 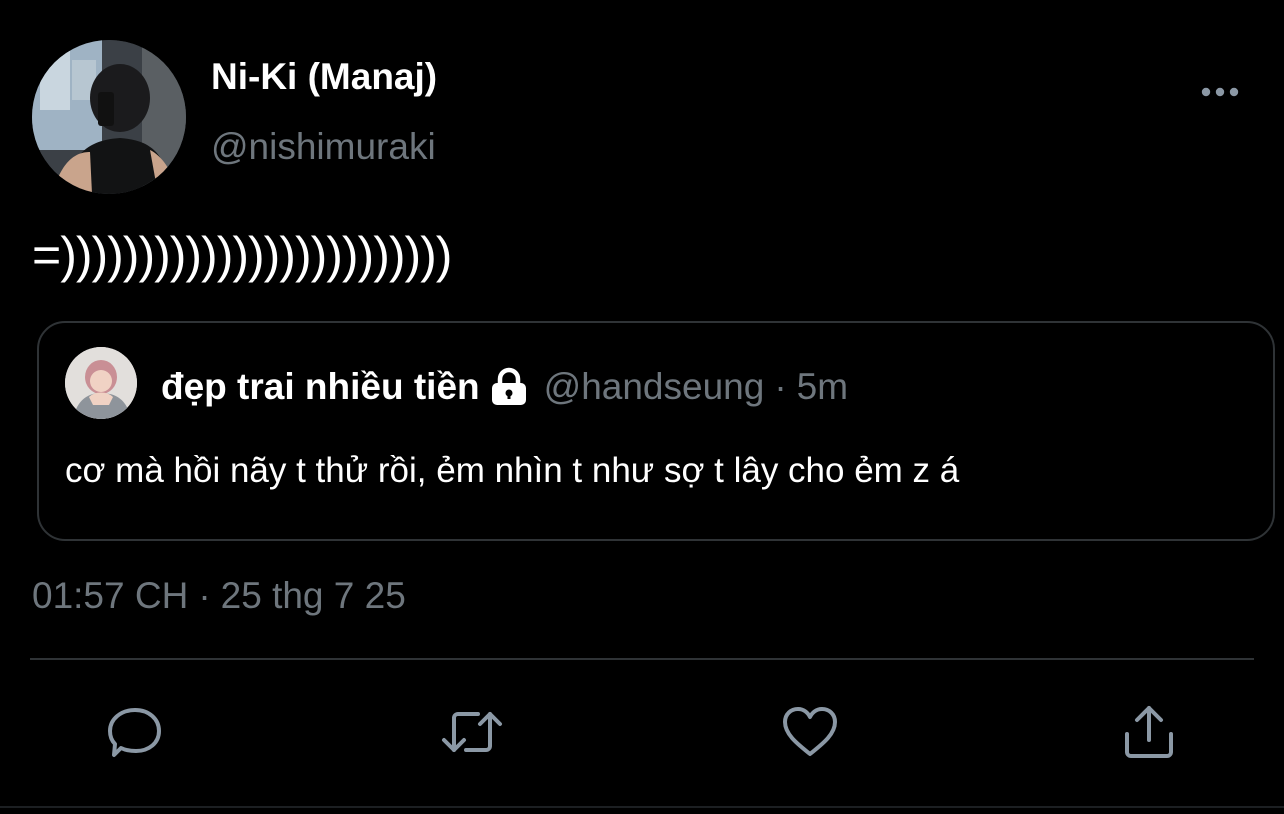 I want to click on author-avatar, so click(x=109, y=117).